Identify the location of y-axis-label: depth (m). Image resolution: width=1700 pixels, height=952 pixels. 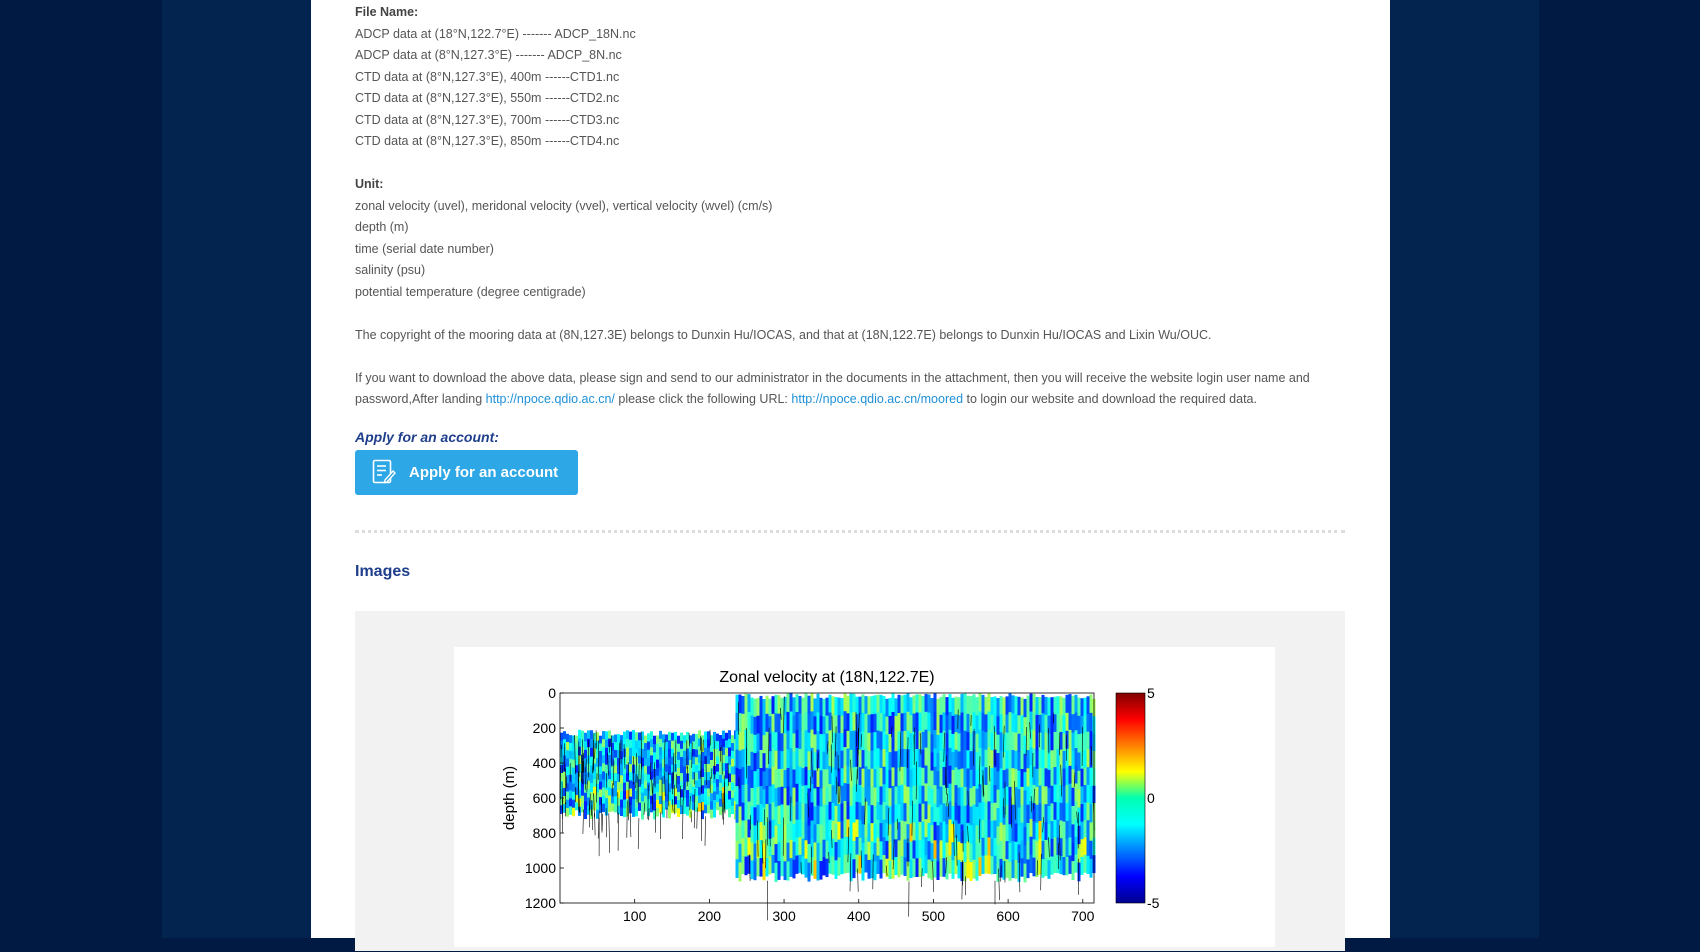
(509, 798).